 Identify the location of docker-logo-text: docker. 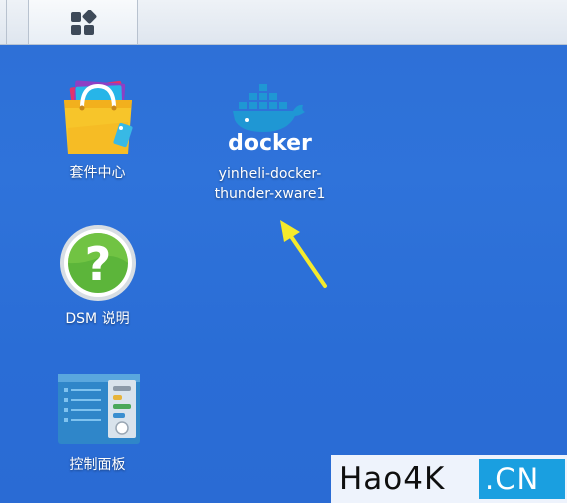
(270, 143).